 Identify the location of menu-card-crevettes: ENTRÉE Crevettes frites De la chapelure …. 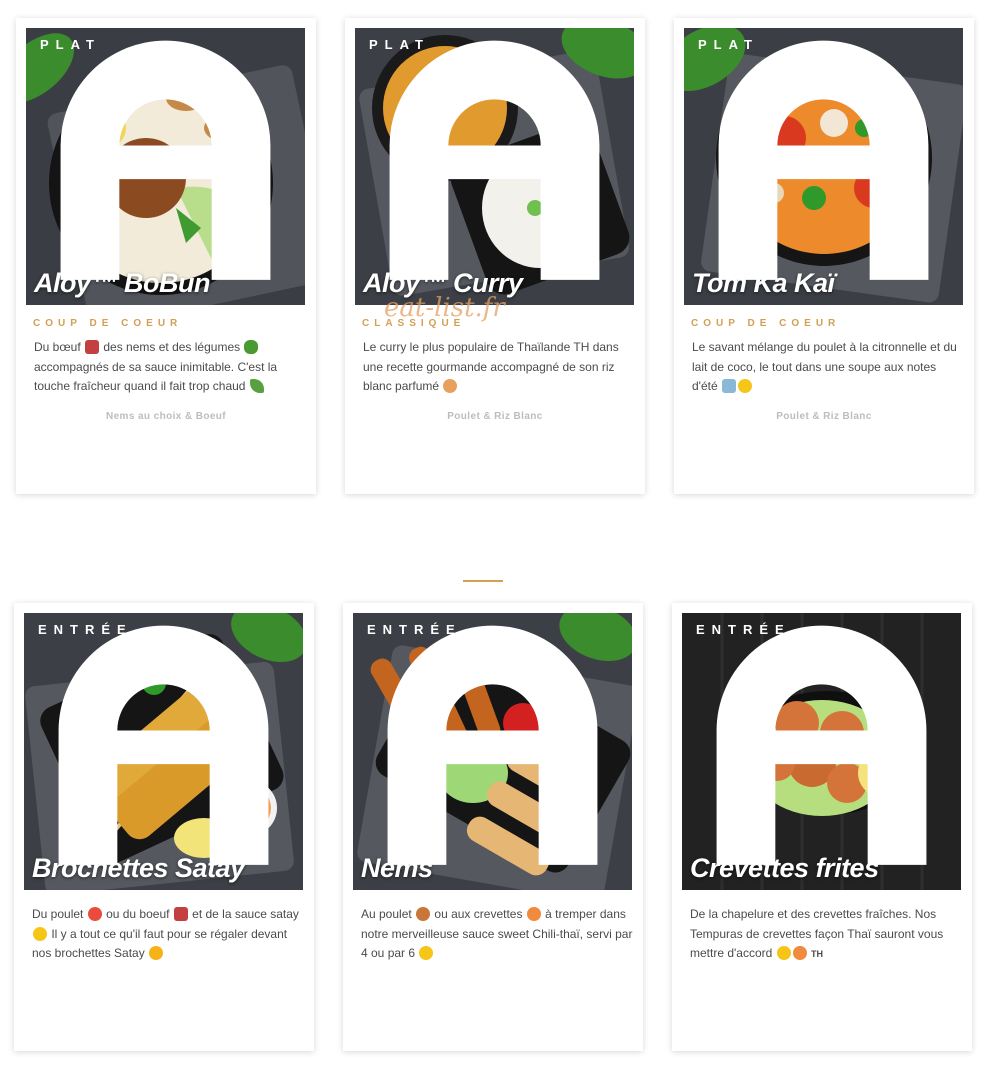
(822, 827).